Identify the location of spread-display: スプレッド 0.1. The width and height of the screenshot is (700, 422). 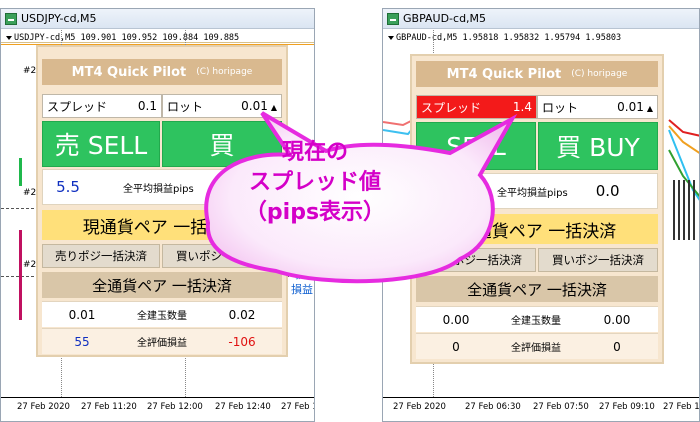
(102, 106).